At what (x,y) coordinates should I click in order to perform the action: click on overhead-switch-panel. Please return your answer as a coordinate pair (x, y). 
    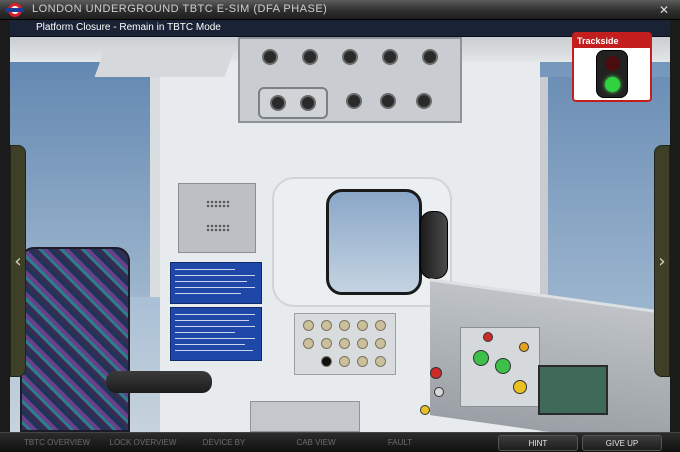
    Looking at the image, I should click on (350, 80).